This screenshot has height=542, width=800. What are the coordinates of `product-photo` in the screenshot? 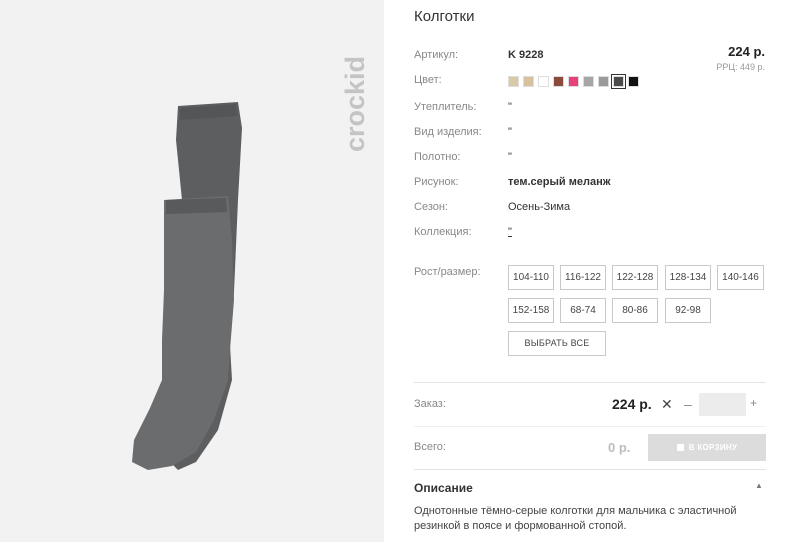 It's located at (187, 286).